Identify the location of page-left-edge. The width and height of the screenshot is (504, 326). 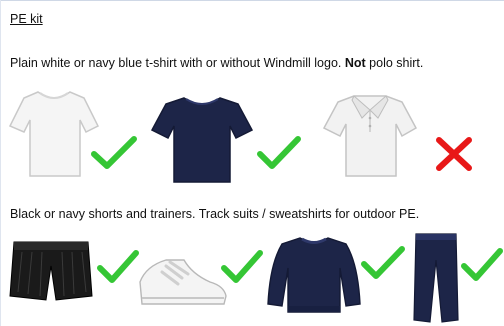
(0, 163).